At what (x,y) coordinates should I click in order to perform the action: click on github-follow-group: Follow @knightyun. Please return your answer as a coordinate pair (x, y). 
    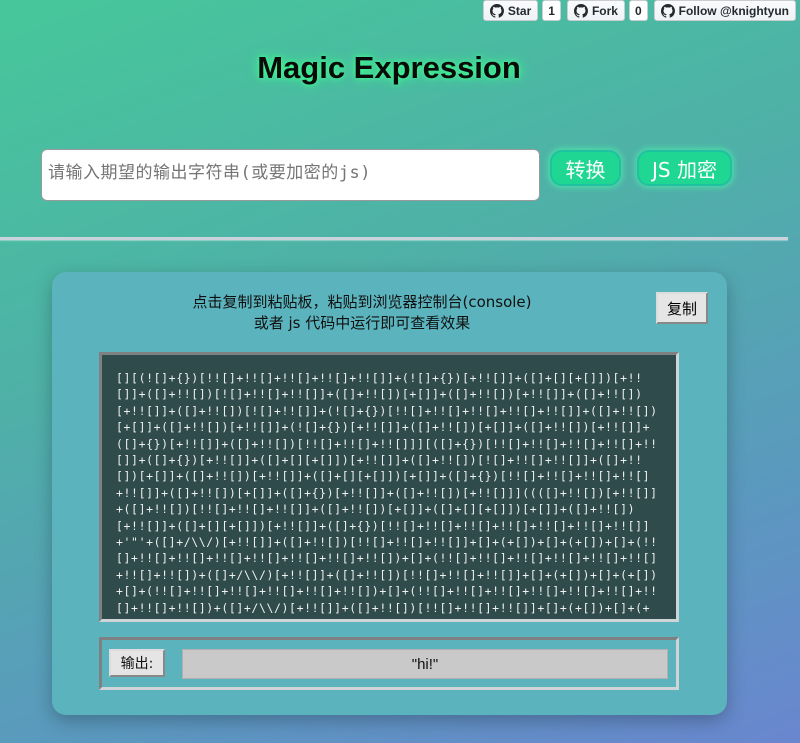
    Looking at the image, I should click on (724, 10).